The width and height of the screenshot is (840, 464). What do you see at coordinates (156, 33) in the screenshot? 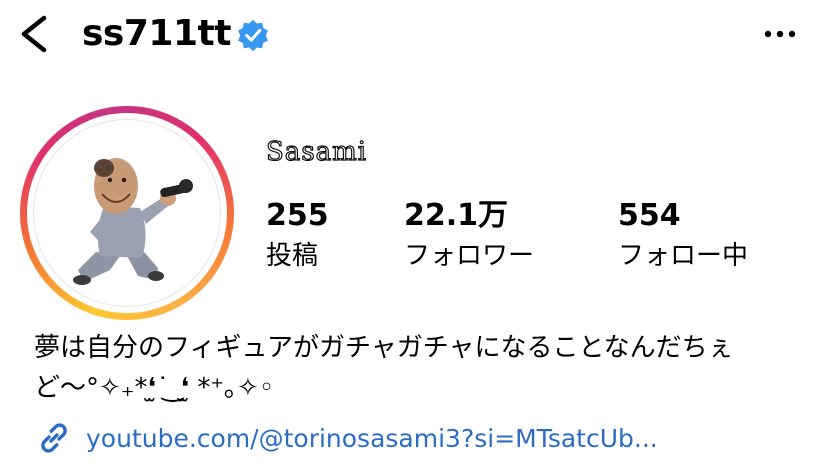
I see `username: ss711tt` at bounding box center [156, 33].